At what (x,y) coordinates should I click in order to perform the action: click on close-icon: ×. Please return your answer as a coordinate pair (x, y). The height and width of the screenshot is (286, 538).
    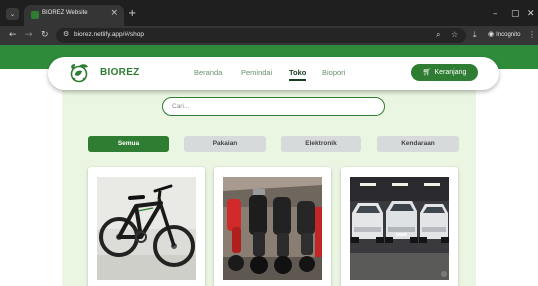
    Looking at the image, I should click on (114, 13).